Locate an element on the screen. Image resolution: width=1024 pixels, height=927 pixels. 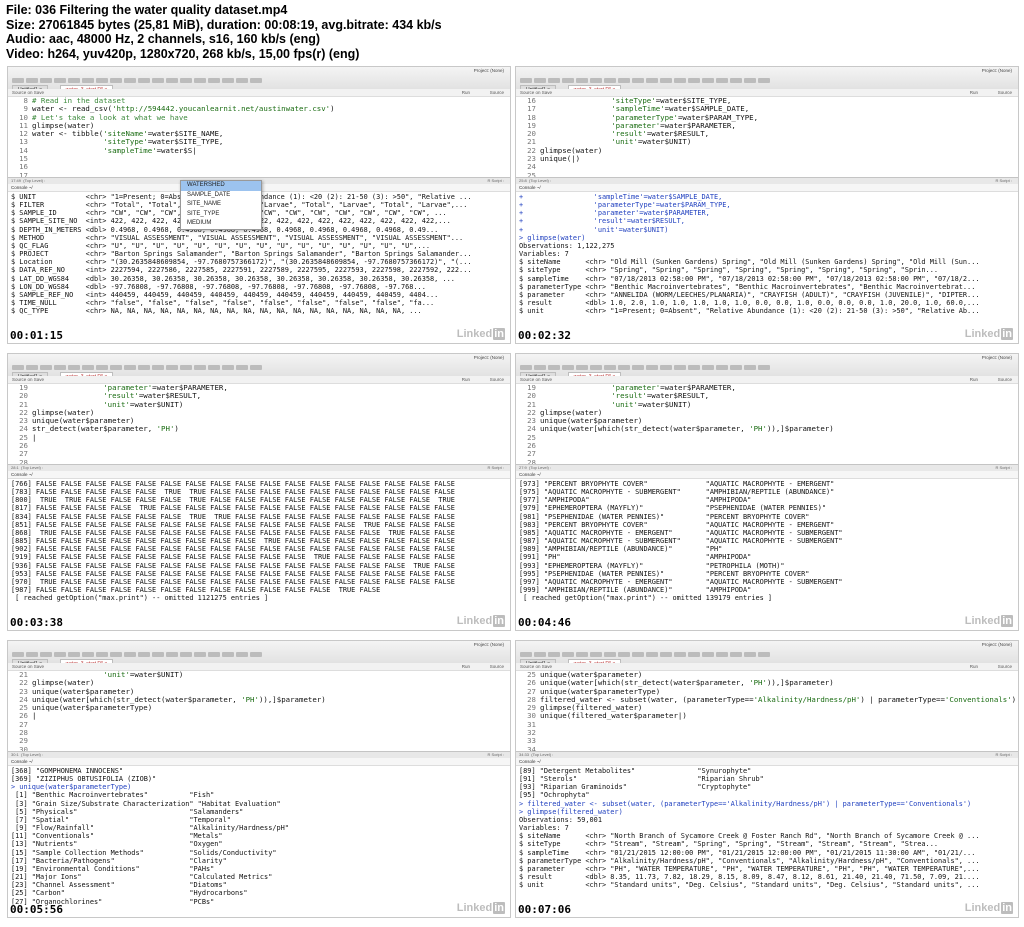
code-line: # Let's take a look at what we have is located at coordinates (270, 117).